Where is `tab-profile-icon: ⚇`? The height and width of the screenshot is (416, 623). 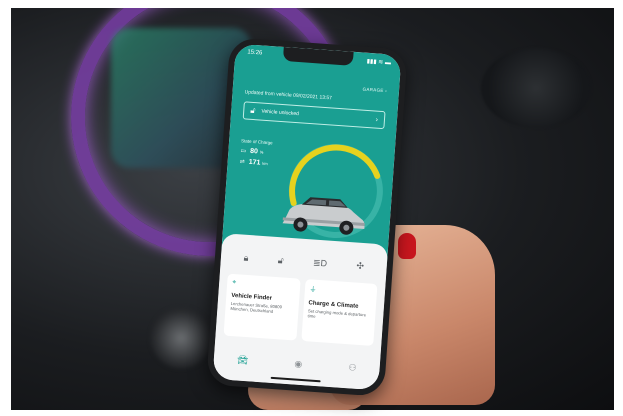
tab-profile-icon: ⚇ is located at coordinates (352, 368).